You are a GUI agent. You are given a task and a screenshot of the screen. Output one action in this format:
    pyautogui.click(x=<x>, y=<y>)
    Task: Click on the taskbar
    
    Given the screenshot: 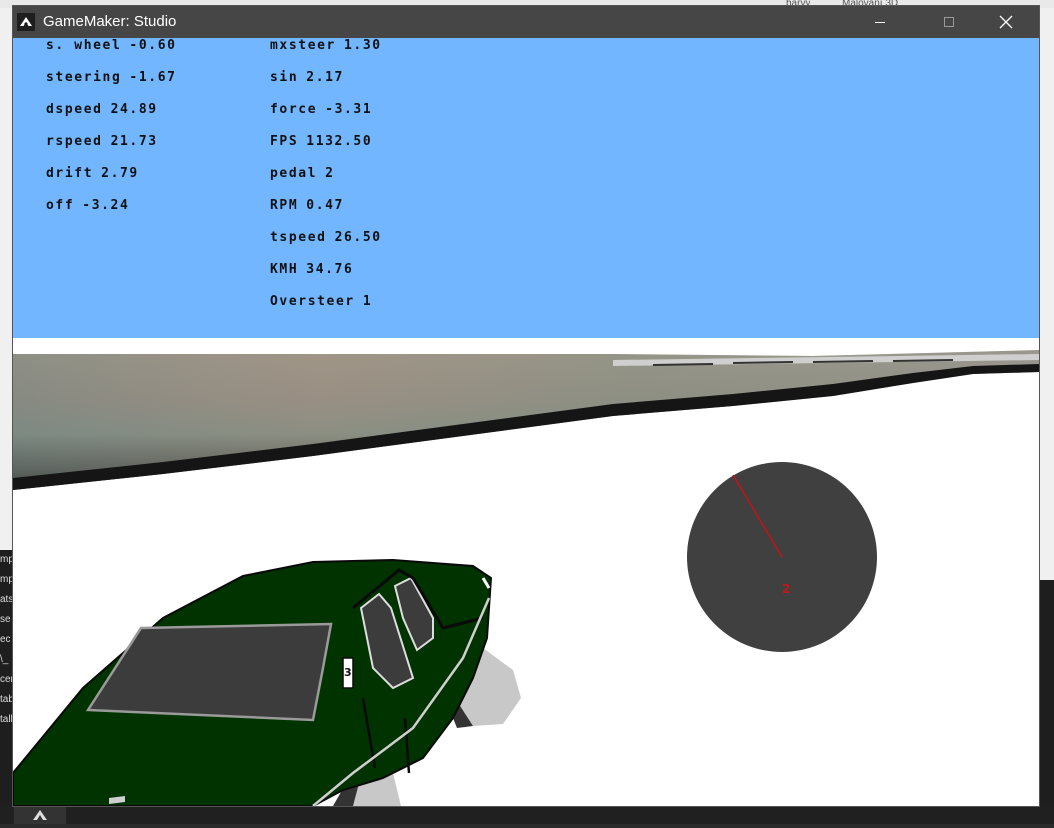 What is the action you would take?
    pyautogui.click(x=527, y=815)
    